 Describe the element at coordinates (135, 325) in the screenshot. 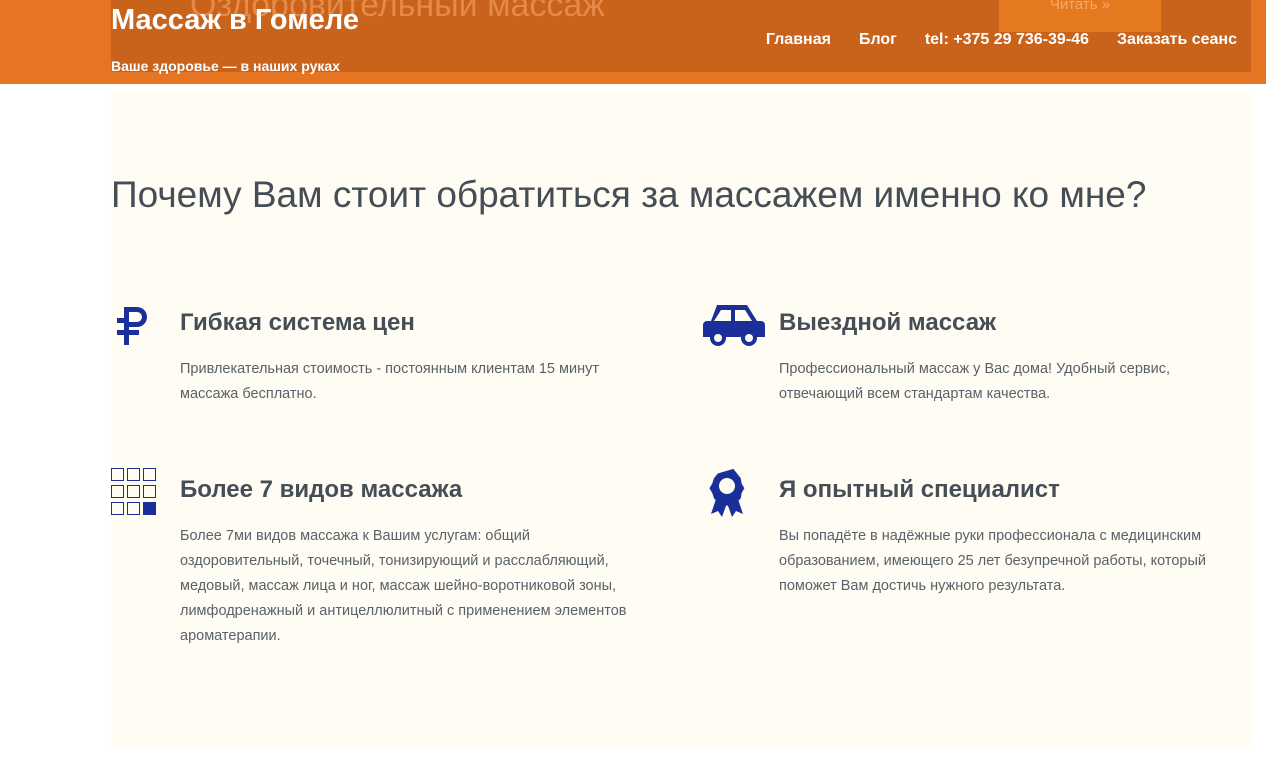

I see `ruble-icon` at that location.